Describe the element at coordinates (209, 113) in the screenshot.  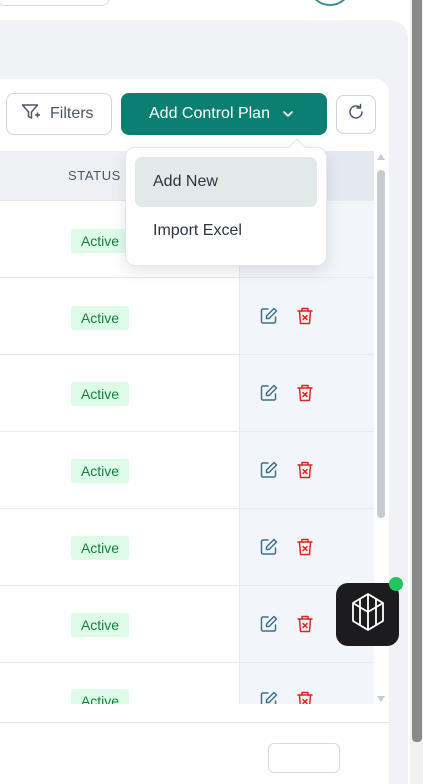
I see `add-control-plan-label: Add Control Plan` at that location.